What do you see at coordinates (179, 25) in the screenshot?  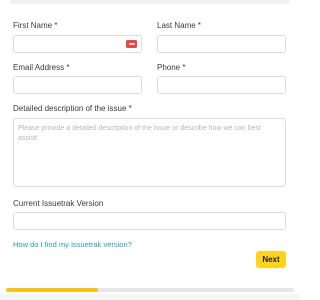 I see `last-name-label: Last Name *` at bounding box center [179, 25].